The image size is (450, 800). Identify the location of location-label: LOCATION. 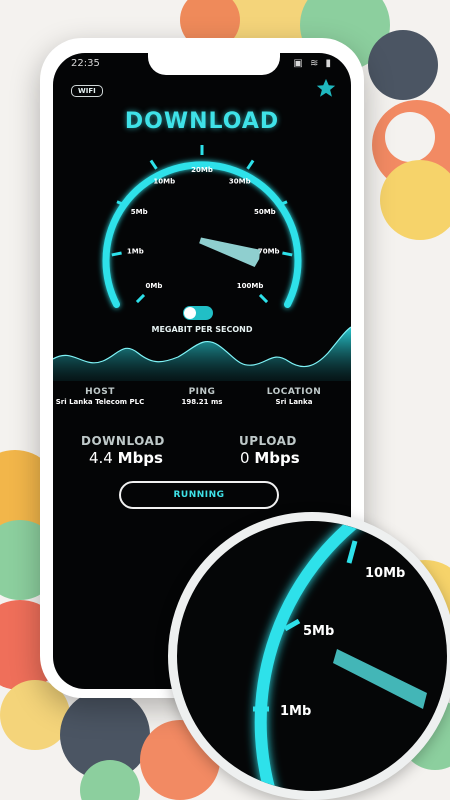
(294, 392).